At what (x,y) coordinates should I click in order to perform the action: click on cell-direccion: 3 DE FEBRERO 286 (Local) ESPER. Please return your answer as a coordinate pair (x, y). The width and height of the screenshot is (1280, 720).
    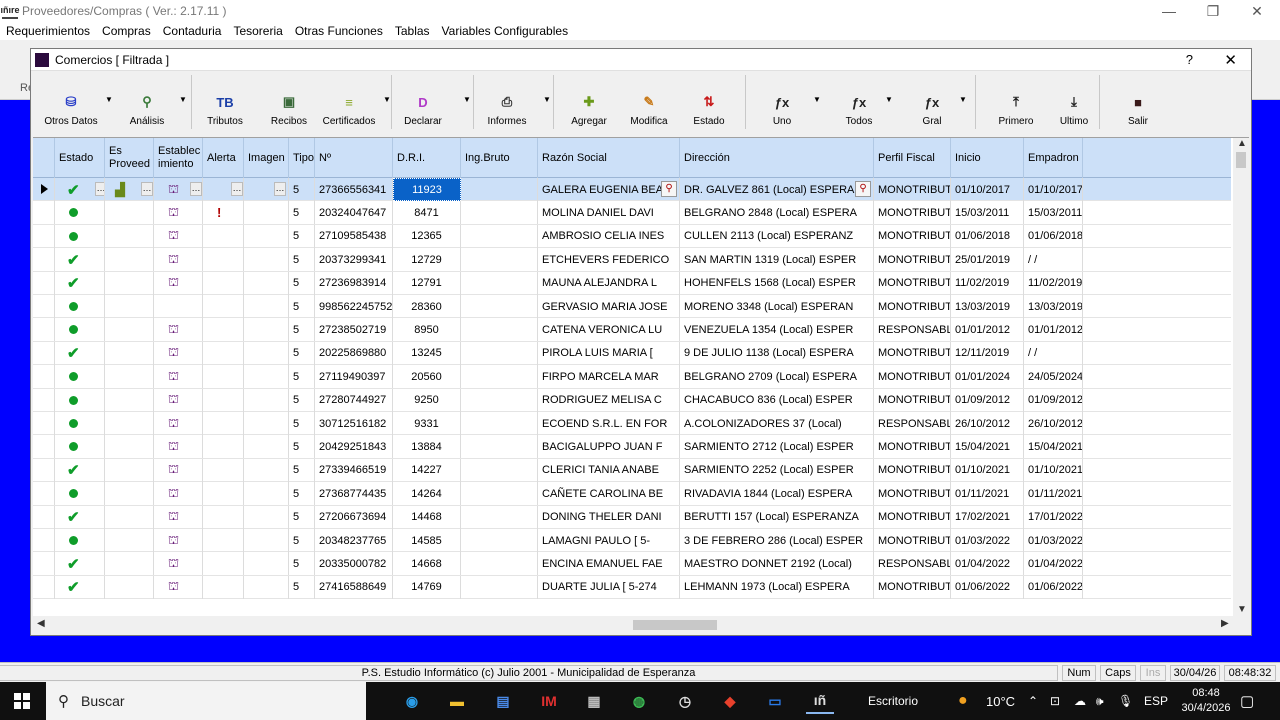
    Looking at the image, I should click on (777, 540).